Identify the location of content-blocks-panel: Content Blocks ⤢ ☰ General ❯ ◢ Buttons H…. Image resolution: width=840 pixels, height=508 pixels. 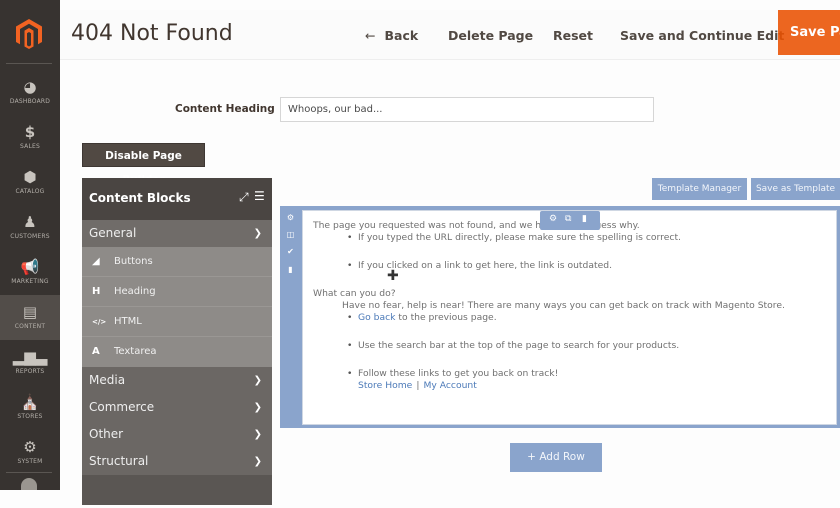
(177, 341).